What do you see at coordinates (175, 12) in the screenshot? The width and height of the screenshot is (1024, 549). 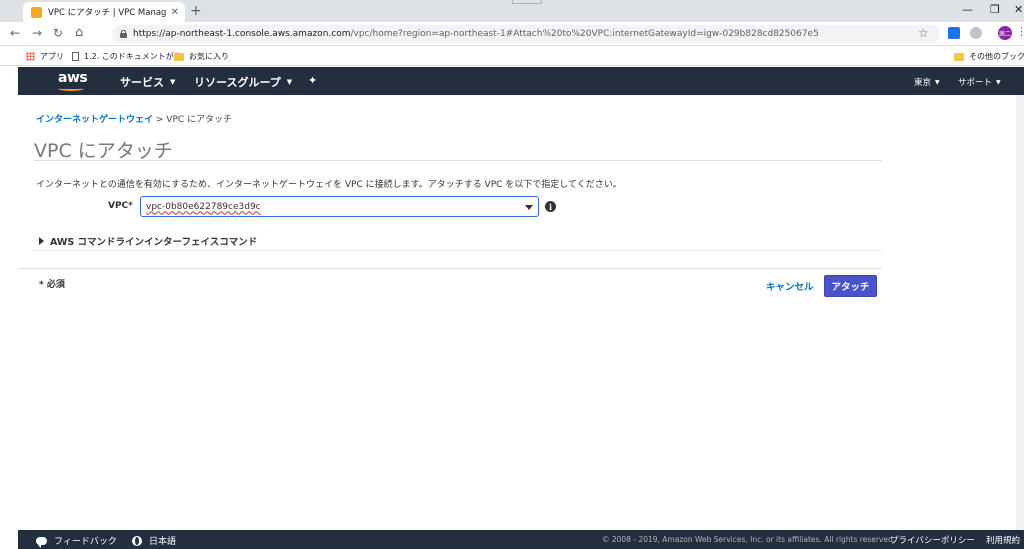 I see `close-tab-icon: ✕` at bounding box center [175, 12].